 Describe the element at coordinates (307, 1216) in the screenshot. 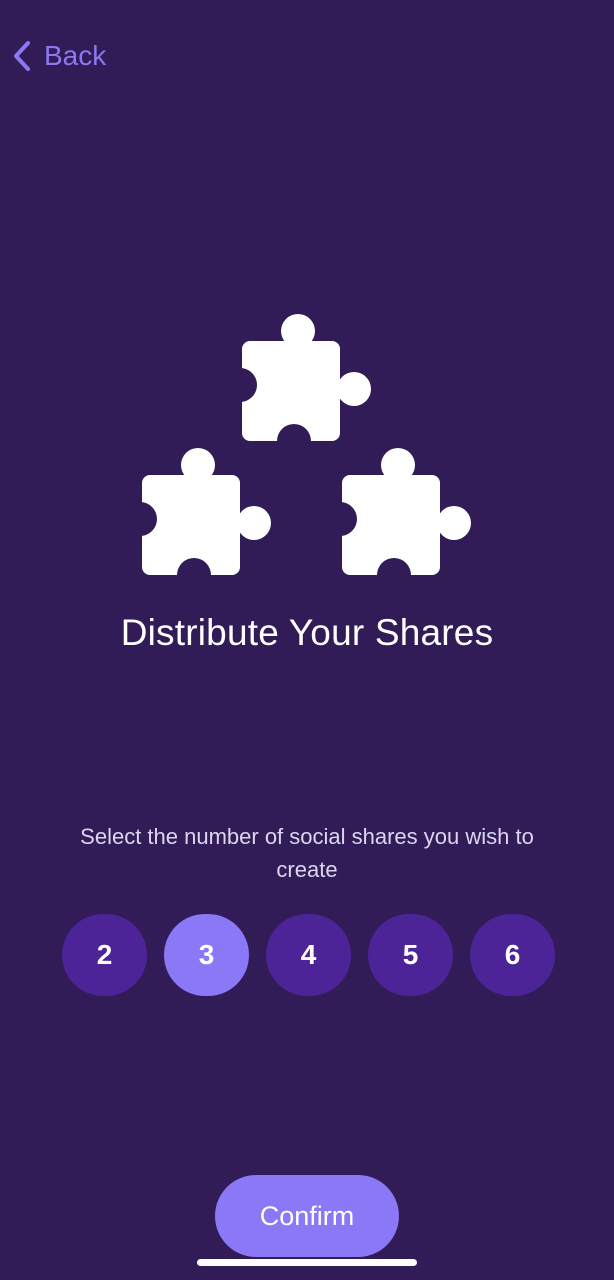

I see `confirm-button: Confirm` at that location.